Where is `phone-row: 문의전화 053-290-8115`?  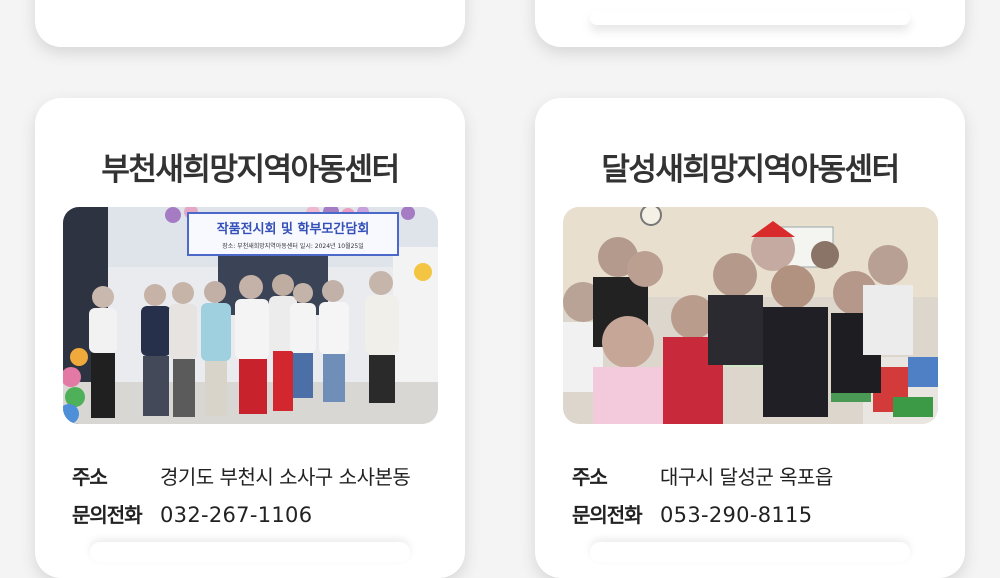
phone-row: 문의전화 053-290-8115 is located at coordinates (692, 513).